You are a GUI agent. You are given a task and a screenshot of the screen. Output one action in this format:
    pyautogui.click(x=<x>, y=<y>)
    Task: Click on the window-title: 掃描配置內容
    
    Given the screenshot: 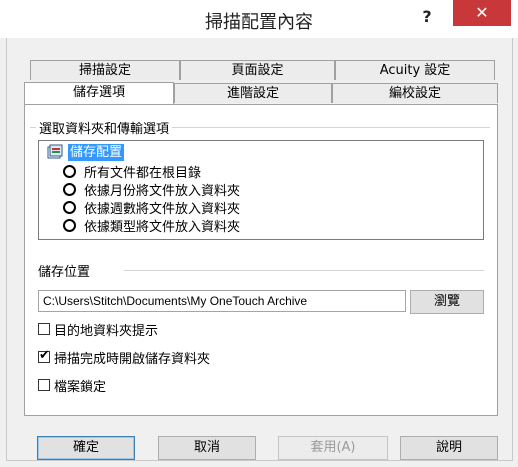 What is the action you would take?
    pyautogui.click(x=259, y=22)
    